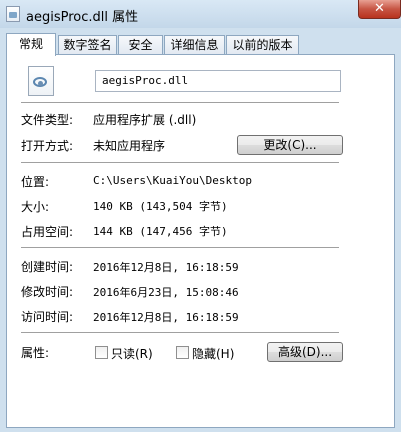  Describe the element at coordinates (31, 44) in the screenshot. I see `tab-general: 常规` at that location.